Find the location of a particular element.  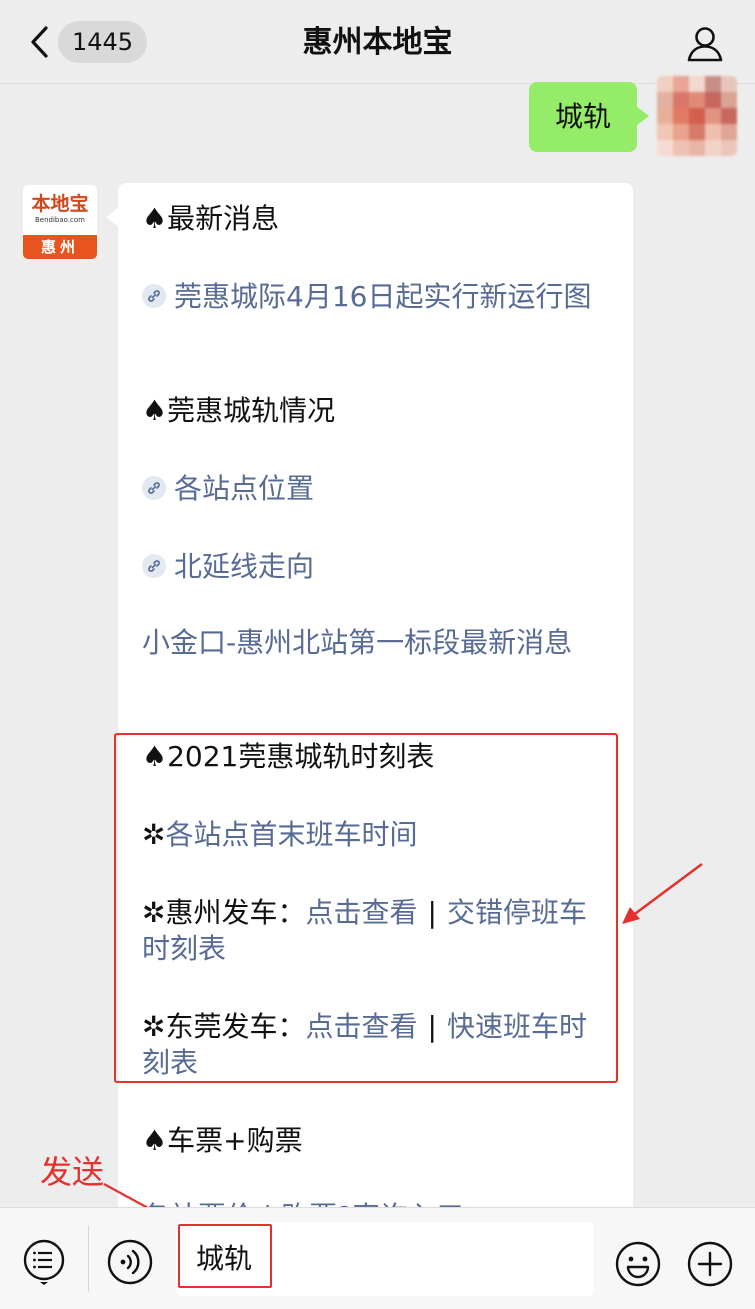

link-north-extension-text: 北延线走向 is located at coordinates (244, 566).